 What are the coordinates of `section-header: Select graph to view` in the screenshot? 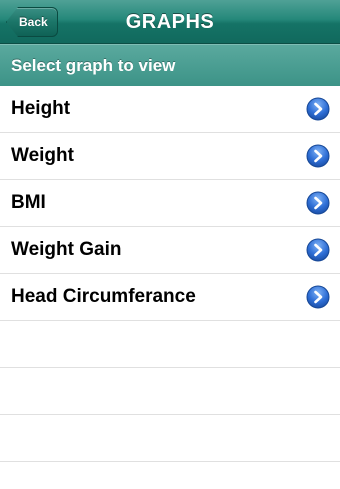 It's located at (170, 65).